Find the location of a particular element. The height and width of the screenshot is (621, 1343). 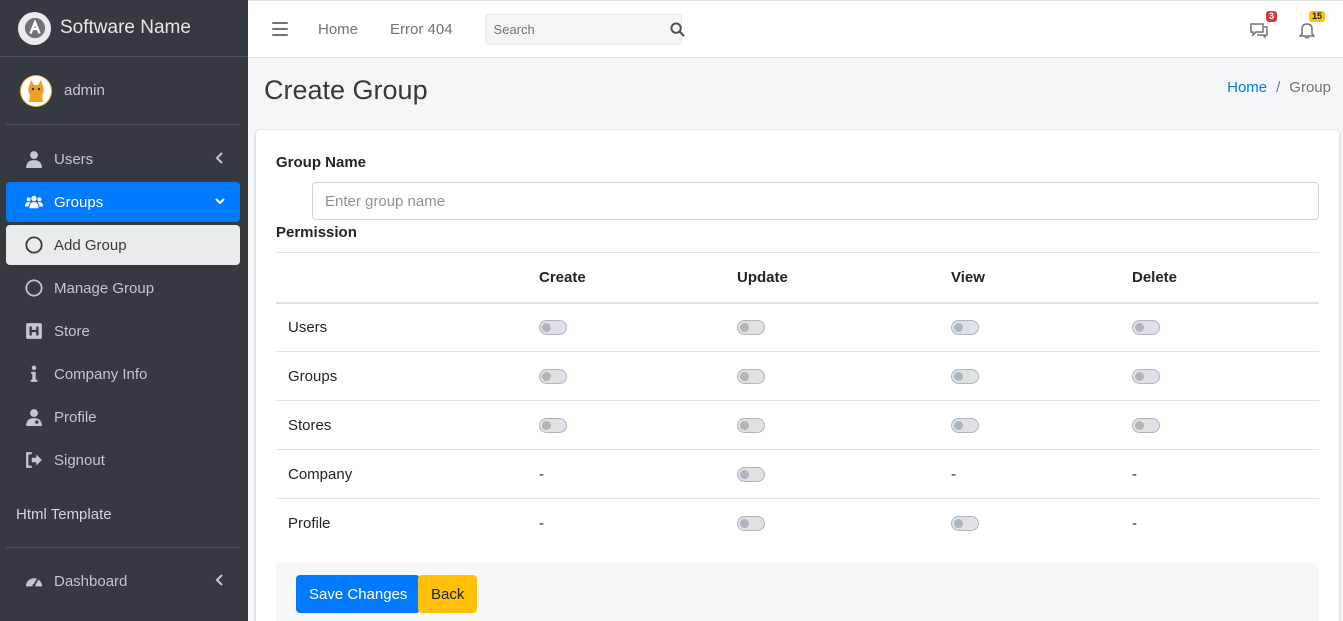

save-changes-button: Save Changes is located at coordinates (358, 594).